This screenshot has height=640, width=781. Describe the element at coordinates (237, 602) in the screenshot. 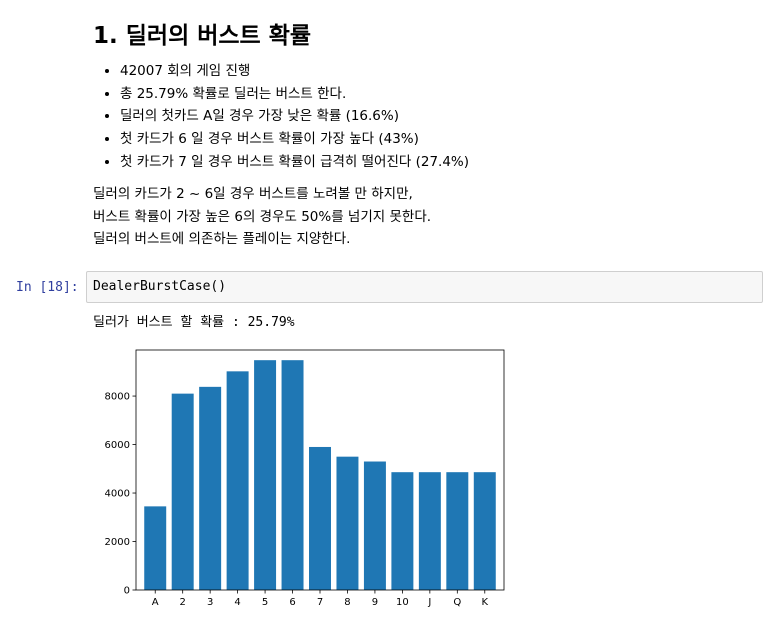

I see `x-tick-label: 4` at that location.